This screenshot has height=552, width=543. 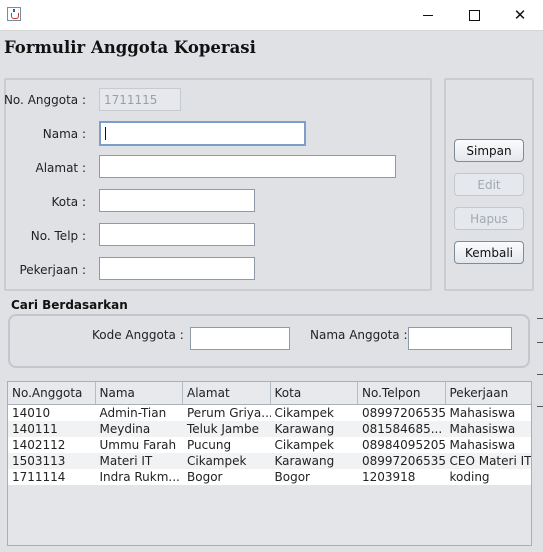 What do you see at coordinates (460, 338) in the screenshot?
I see `nama-anggota-search-input` at bounding box center [460, 338].